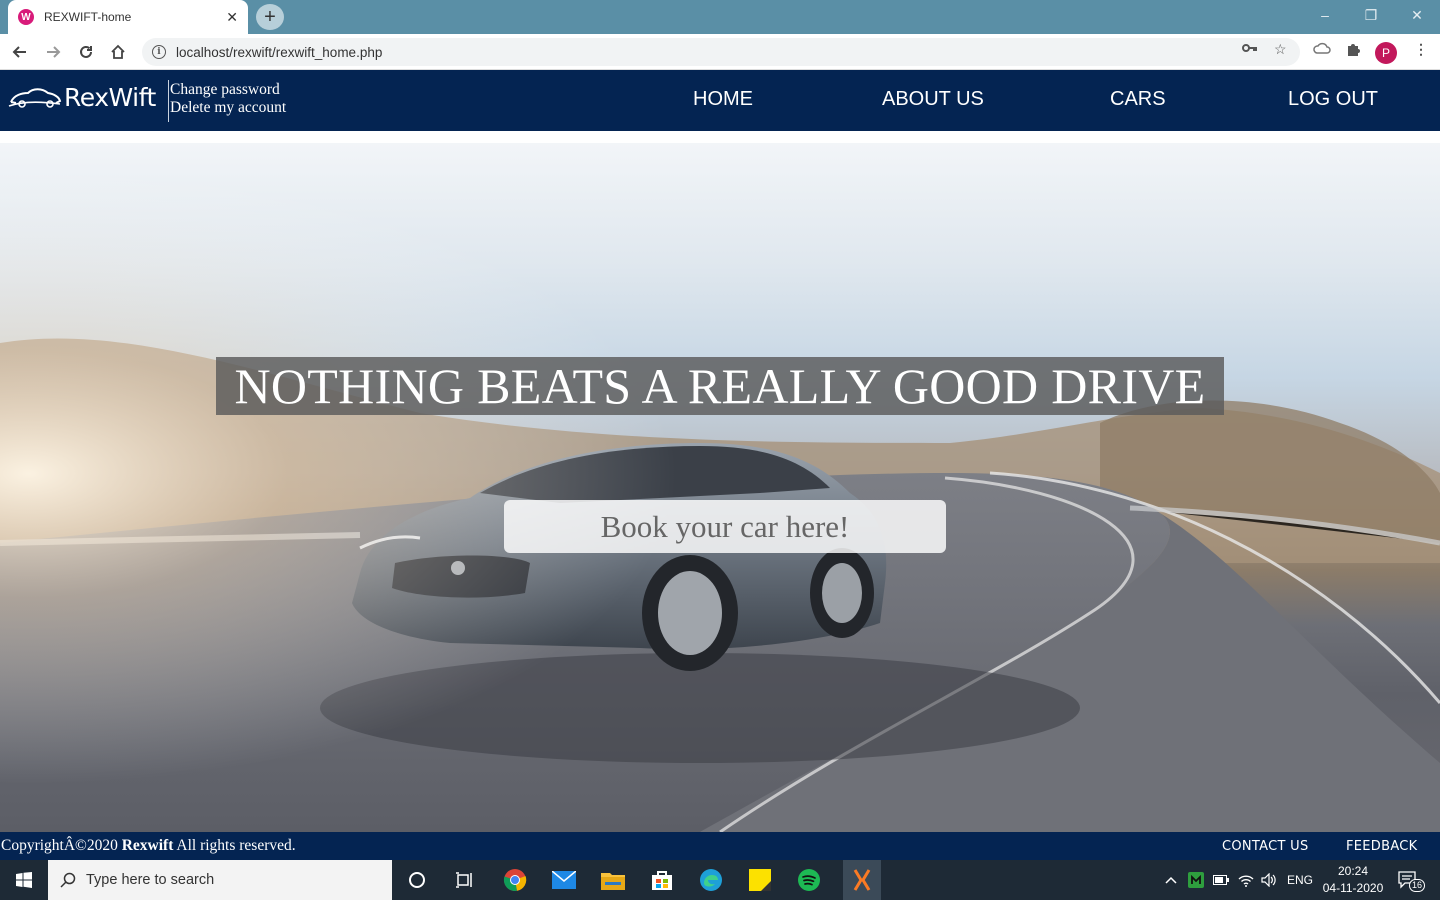  What do you see at coordinates (1221, 880) in the screenshot?
I see `battery-icon` at bounding box center [1221, 880].